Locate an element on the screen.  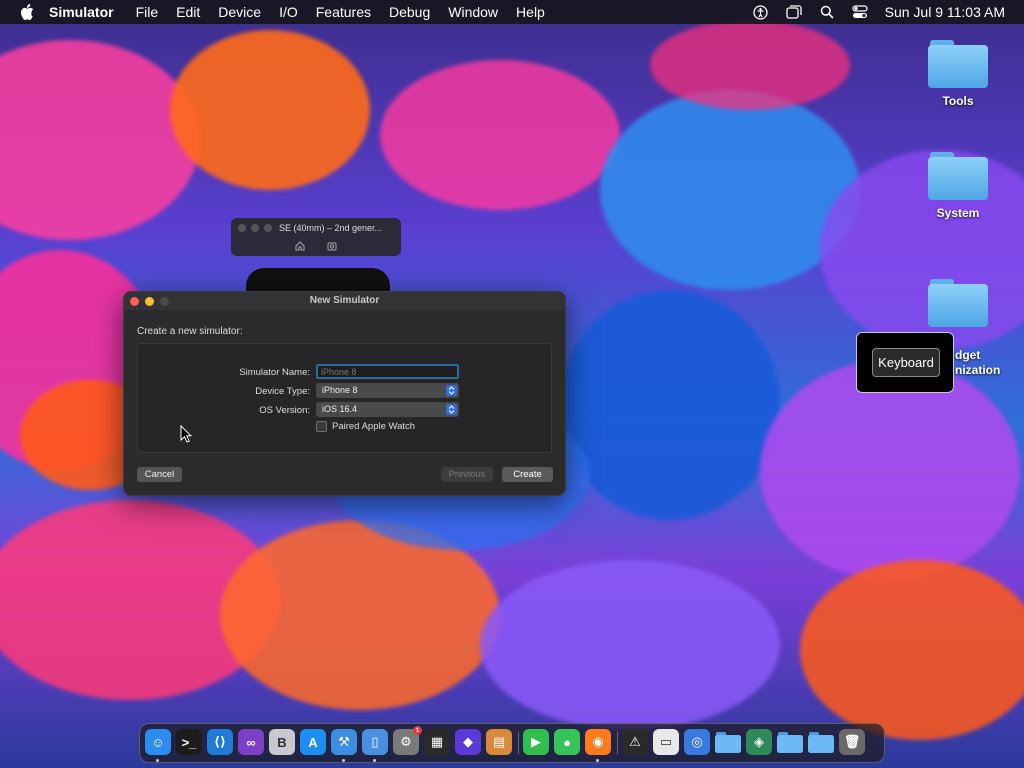
messages-icon: ● is located at coordinates (567, 742).